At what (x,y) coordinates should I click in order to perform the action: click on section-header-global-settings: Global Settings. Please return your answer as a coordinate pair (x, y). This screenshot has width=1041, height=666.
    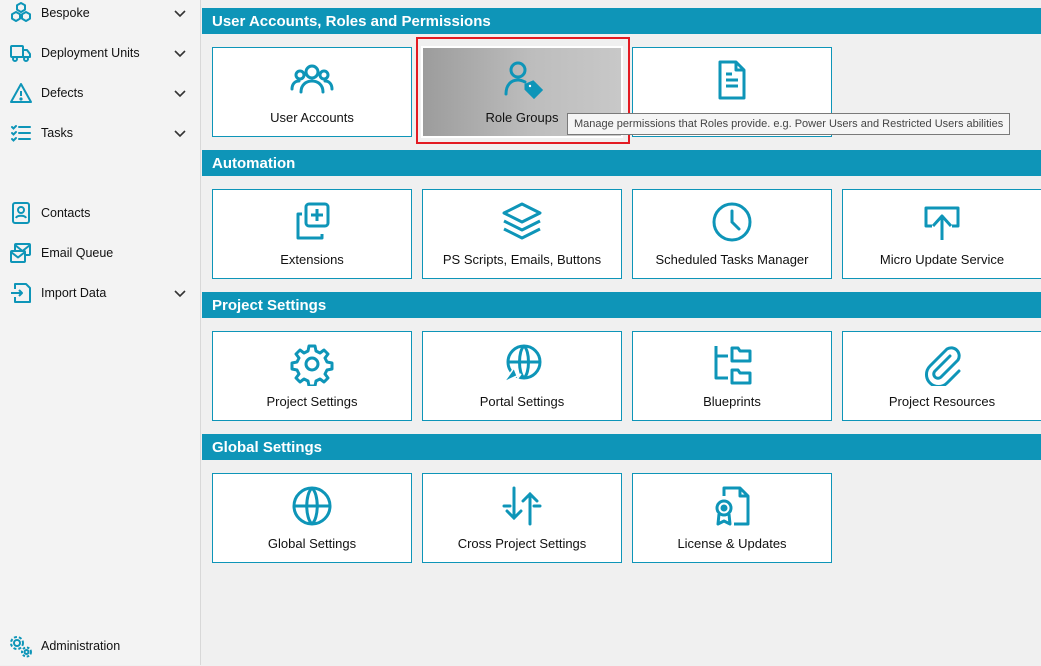
    Looking at the image, I should click on (621, 447).